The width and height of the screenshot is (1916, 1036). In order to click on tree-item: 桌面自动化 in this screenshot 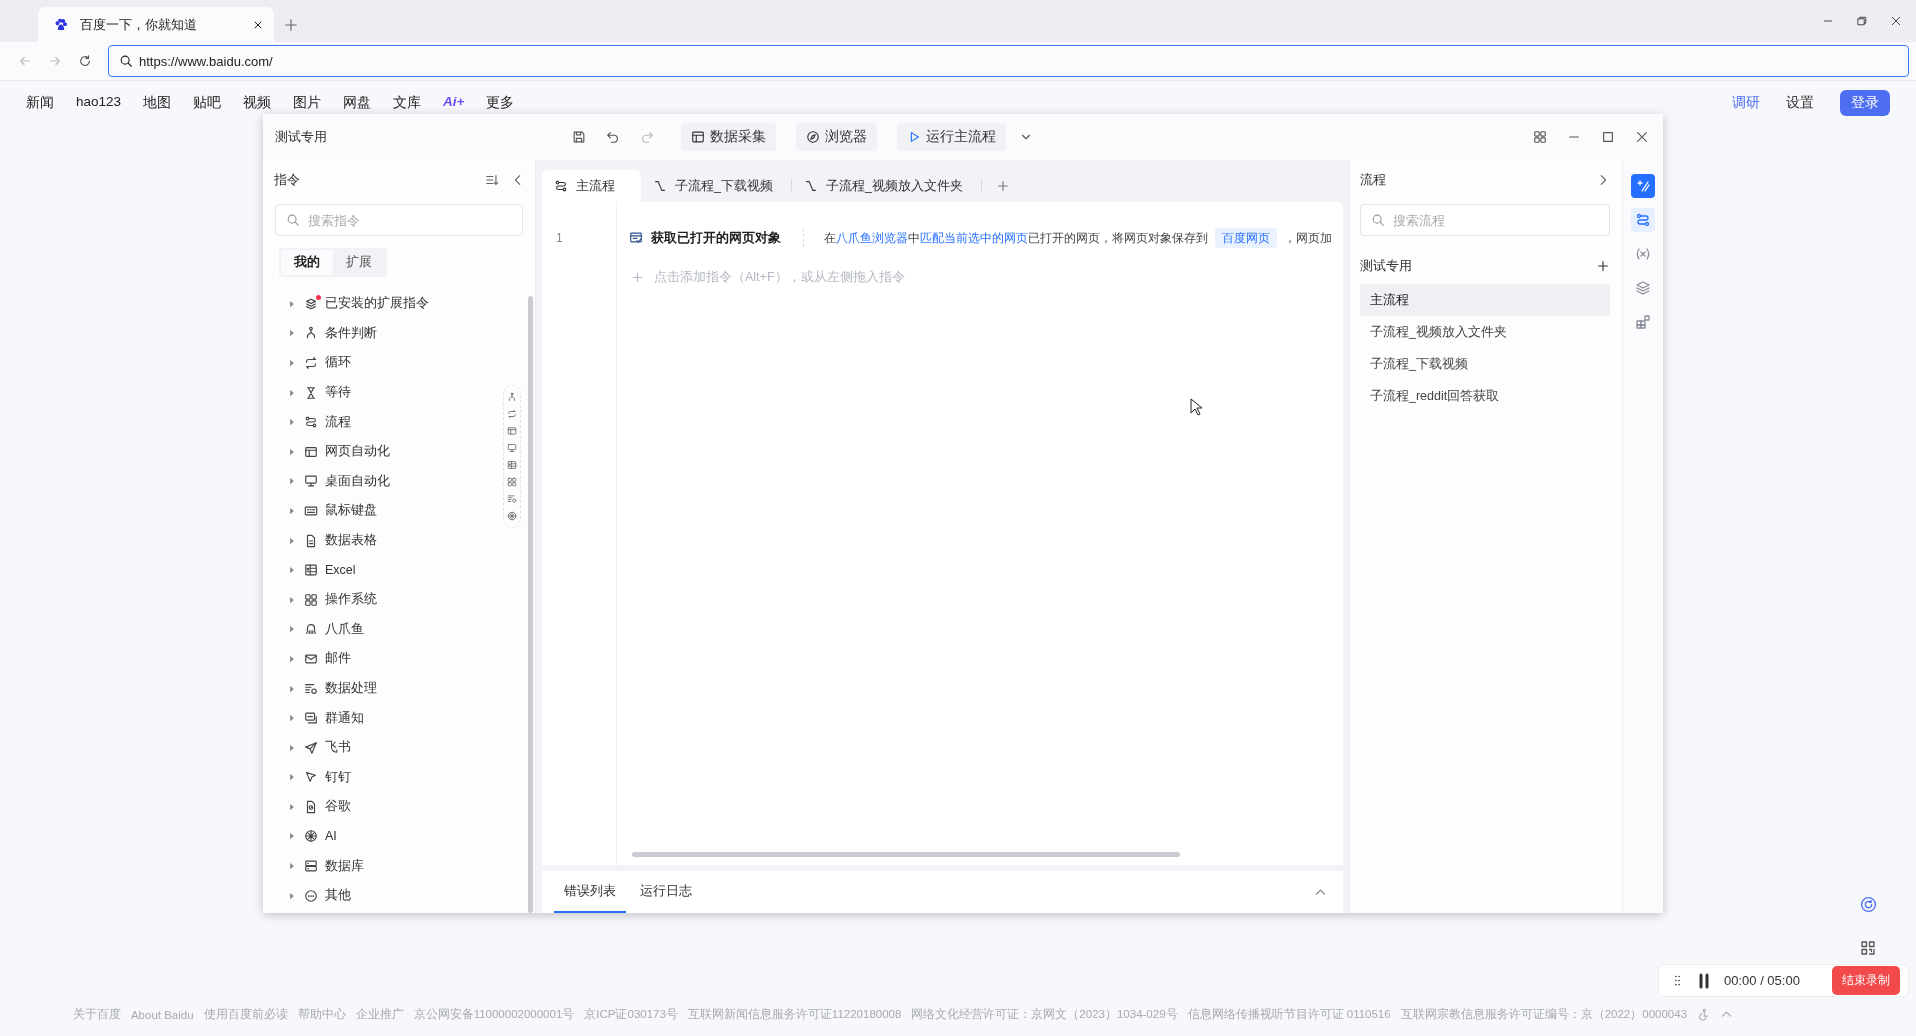, I will do `click(399, 481)`.